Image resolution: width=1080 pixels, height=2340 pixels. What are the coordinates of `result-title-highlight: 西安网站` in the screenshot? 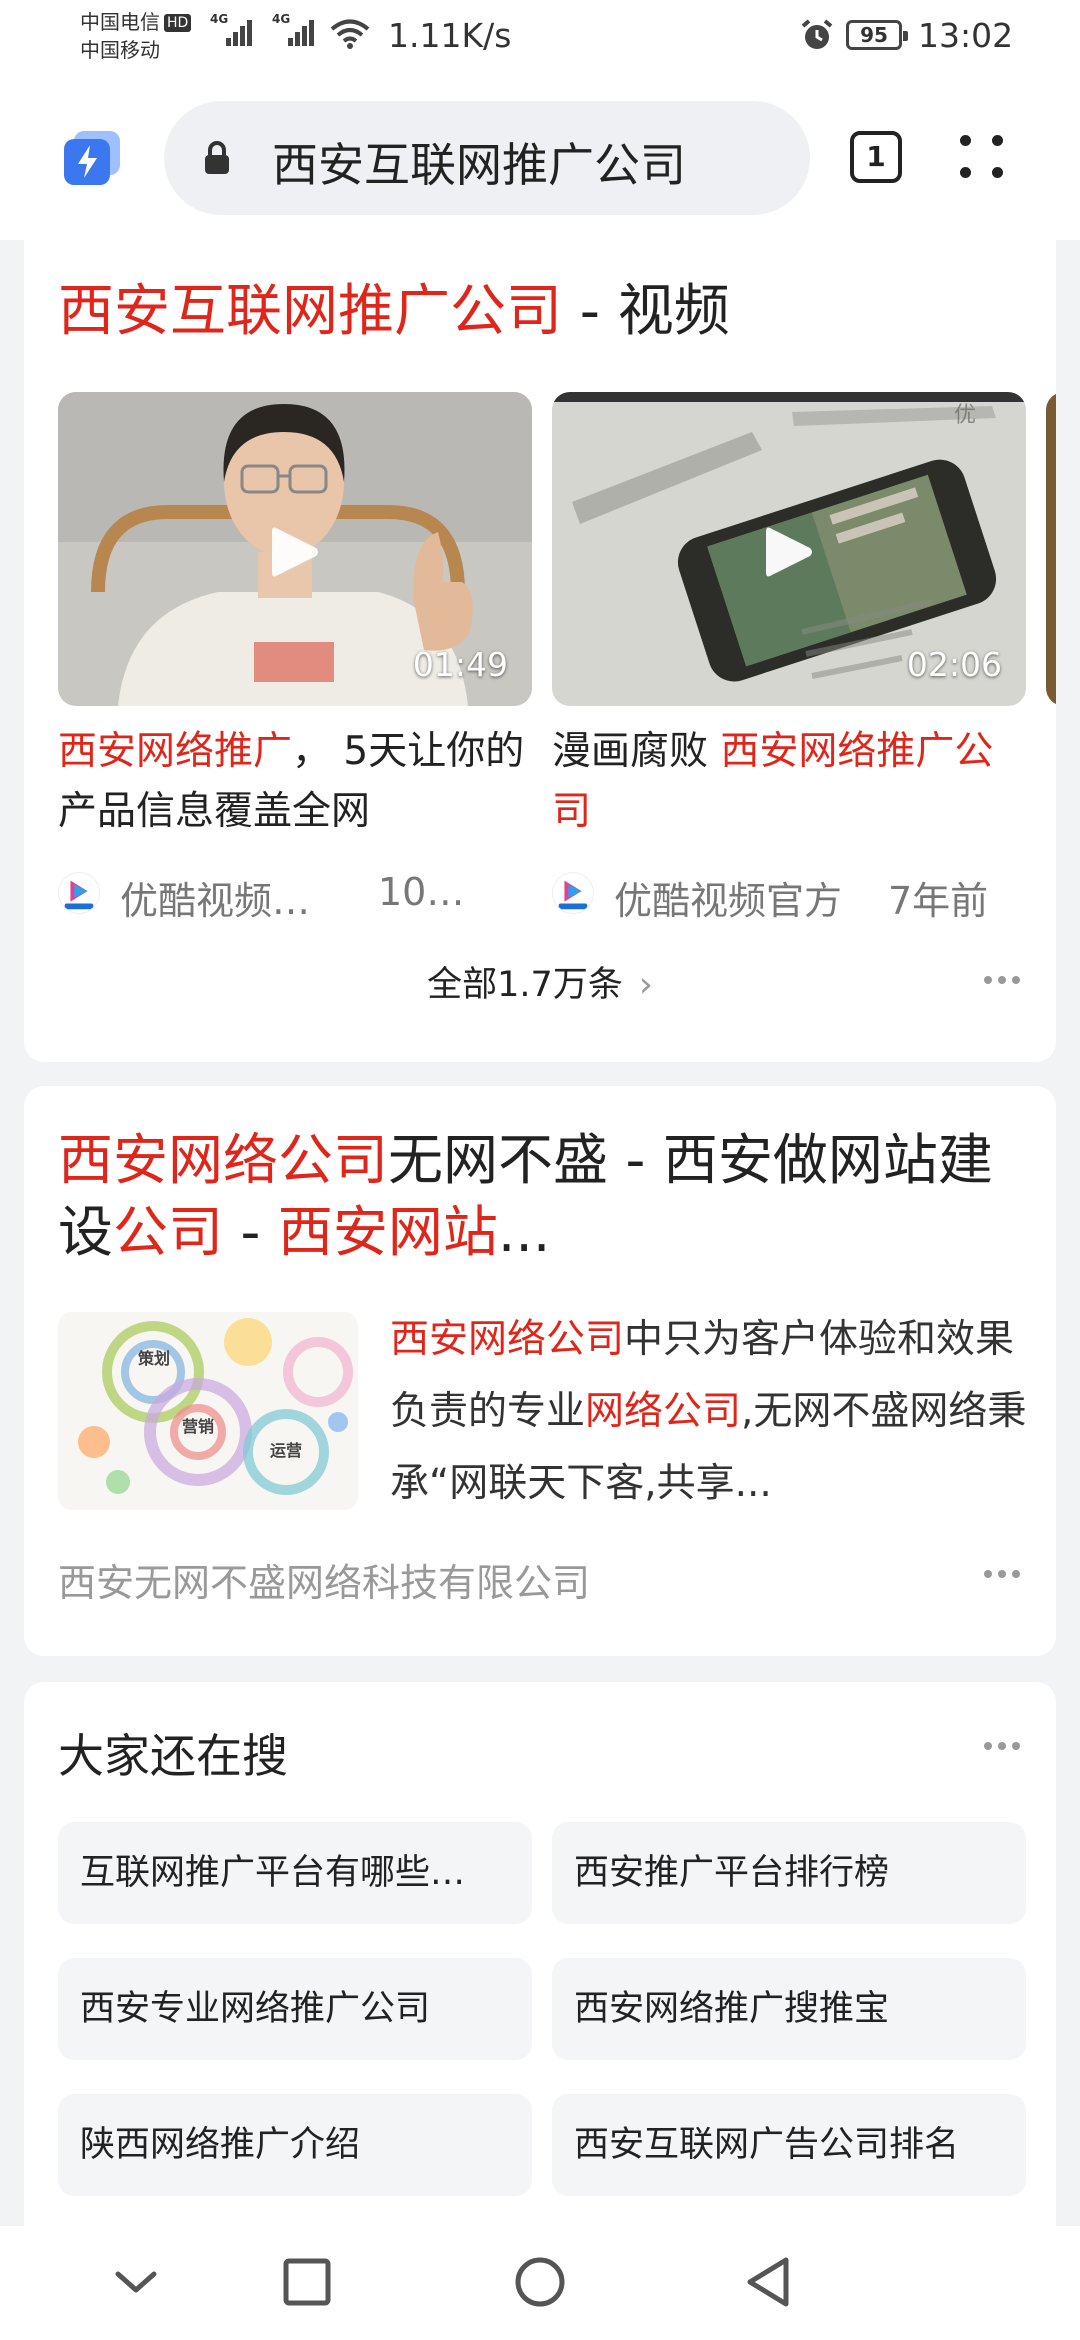 It's located at (387, 1232).